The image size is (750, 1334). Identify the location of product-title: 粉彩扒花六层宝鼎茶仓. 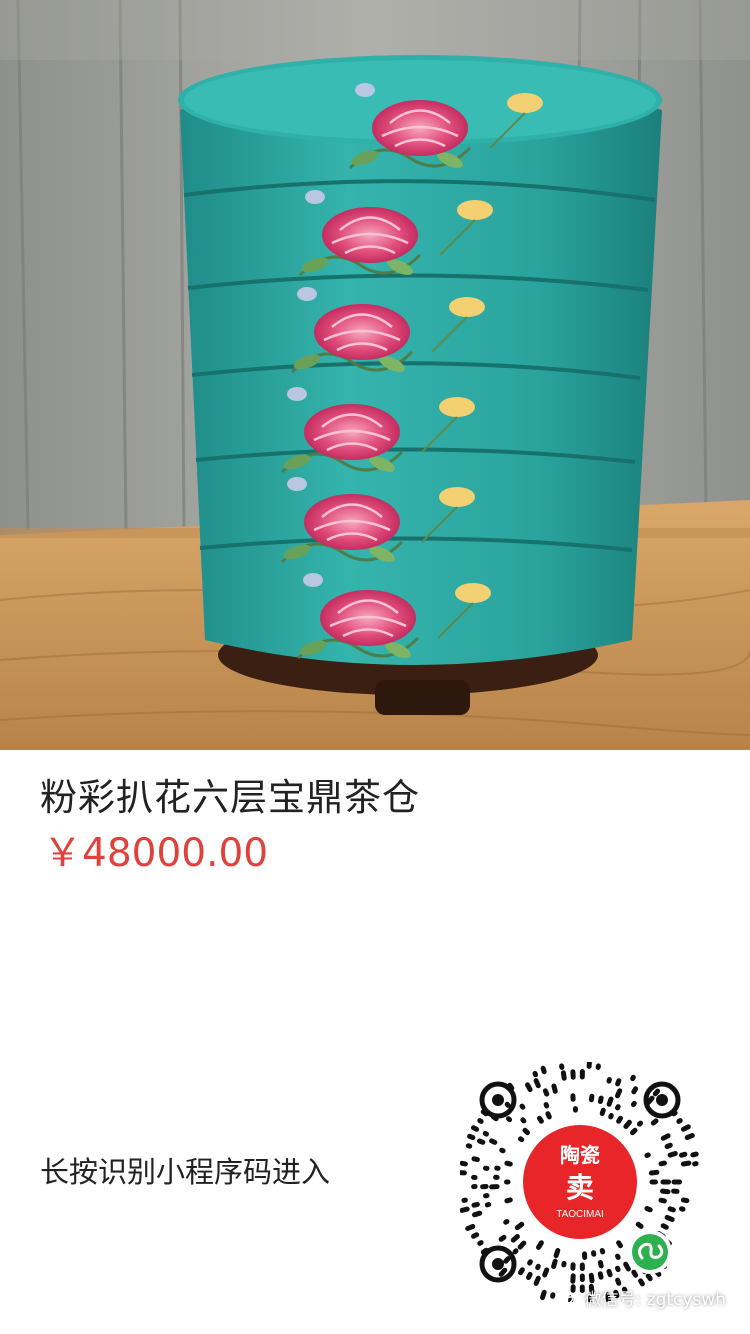
(230, 797).